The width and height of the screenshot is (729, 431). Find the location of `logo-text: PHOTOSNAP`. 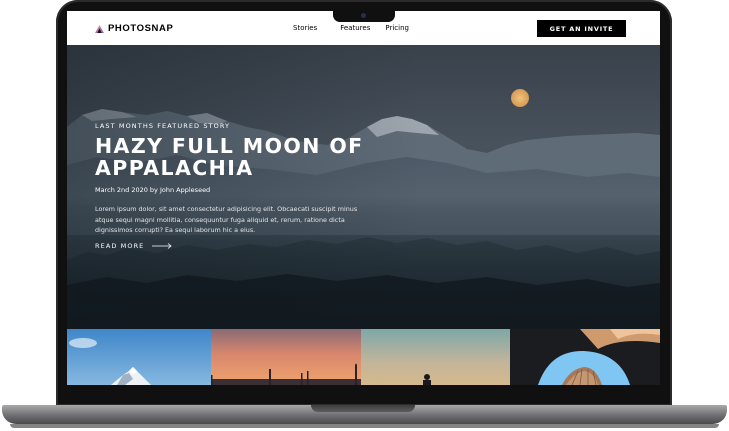

logo-text: PHOTOSNAP is located at coordinates (141, 28).